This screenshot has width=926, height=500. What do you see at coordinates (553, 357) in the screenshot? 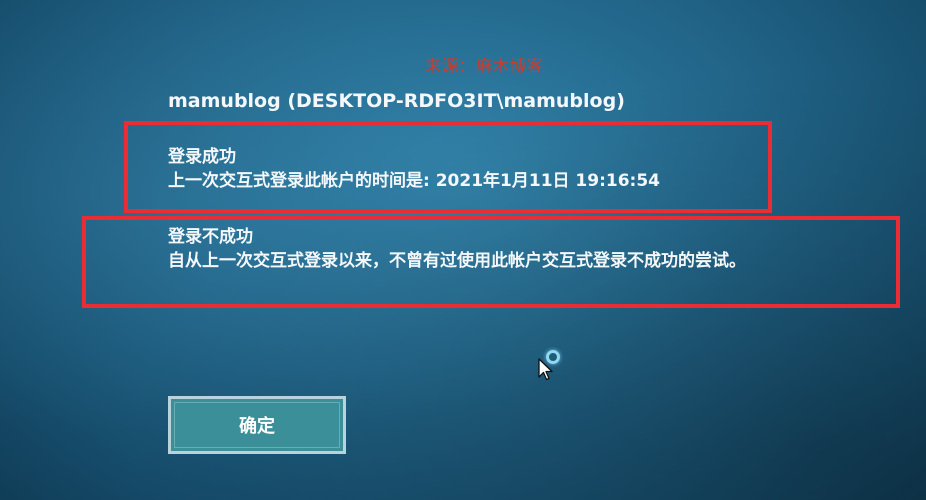
I see `busy-ring-icon` at bounding box center [553, 357].